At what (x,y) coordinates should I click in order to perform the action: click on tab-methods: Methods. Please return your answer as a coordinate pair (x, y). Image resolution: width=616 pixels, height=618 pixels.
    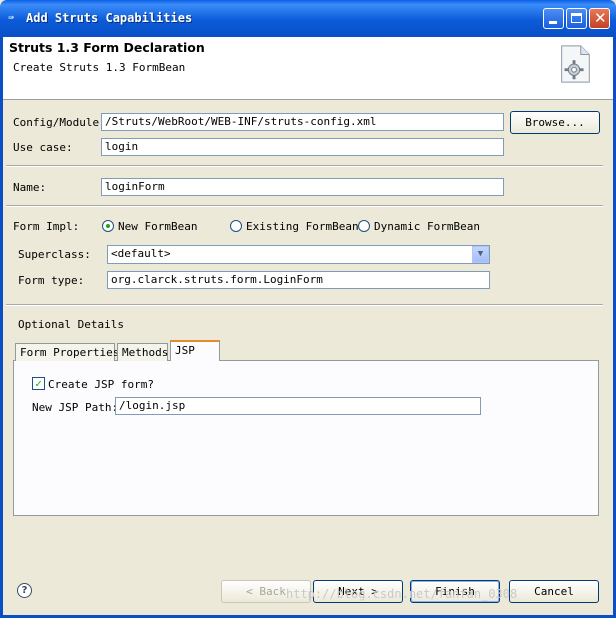
    Looking at the image, I should click on (142, 352).